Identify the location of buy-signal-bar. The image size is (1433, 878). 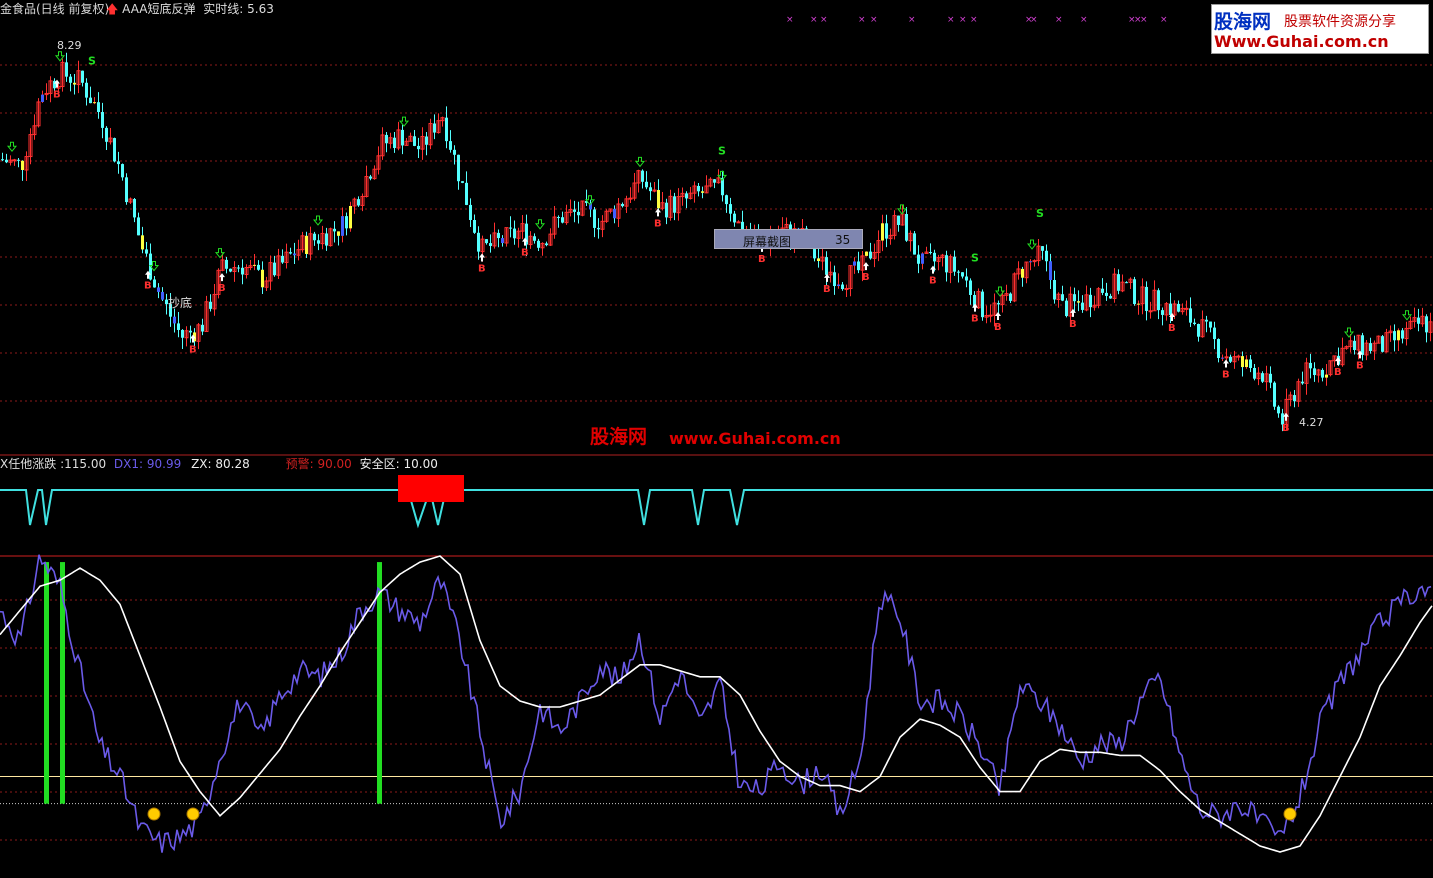
(379, 683).